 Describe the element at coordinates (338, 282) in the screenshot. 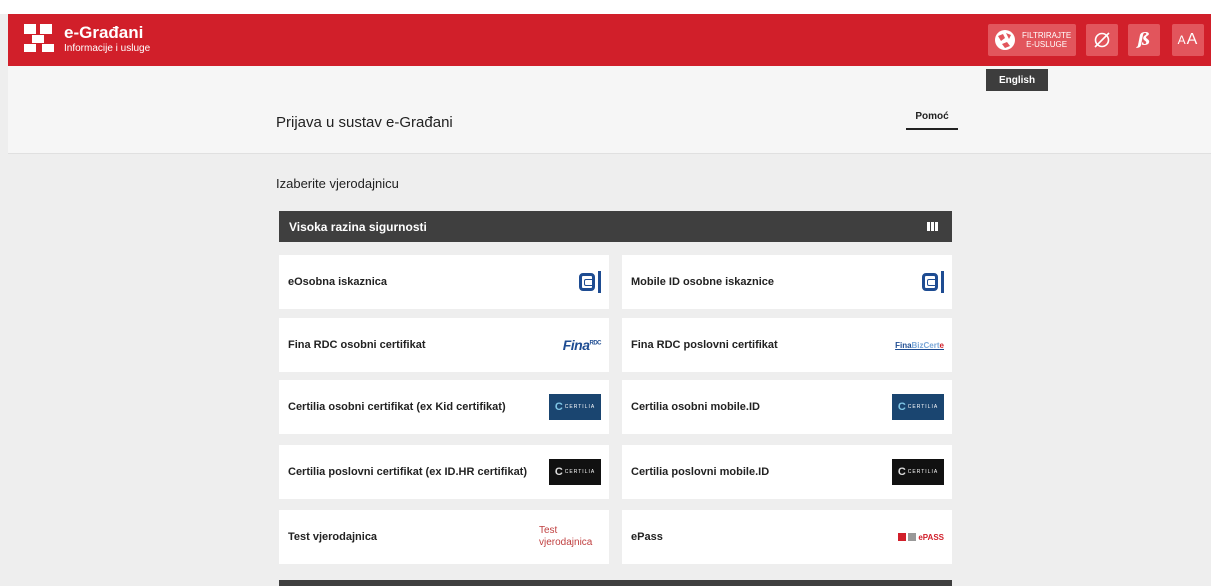

I see `credential-label: eOsobna iskaznica` at that location.